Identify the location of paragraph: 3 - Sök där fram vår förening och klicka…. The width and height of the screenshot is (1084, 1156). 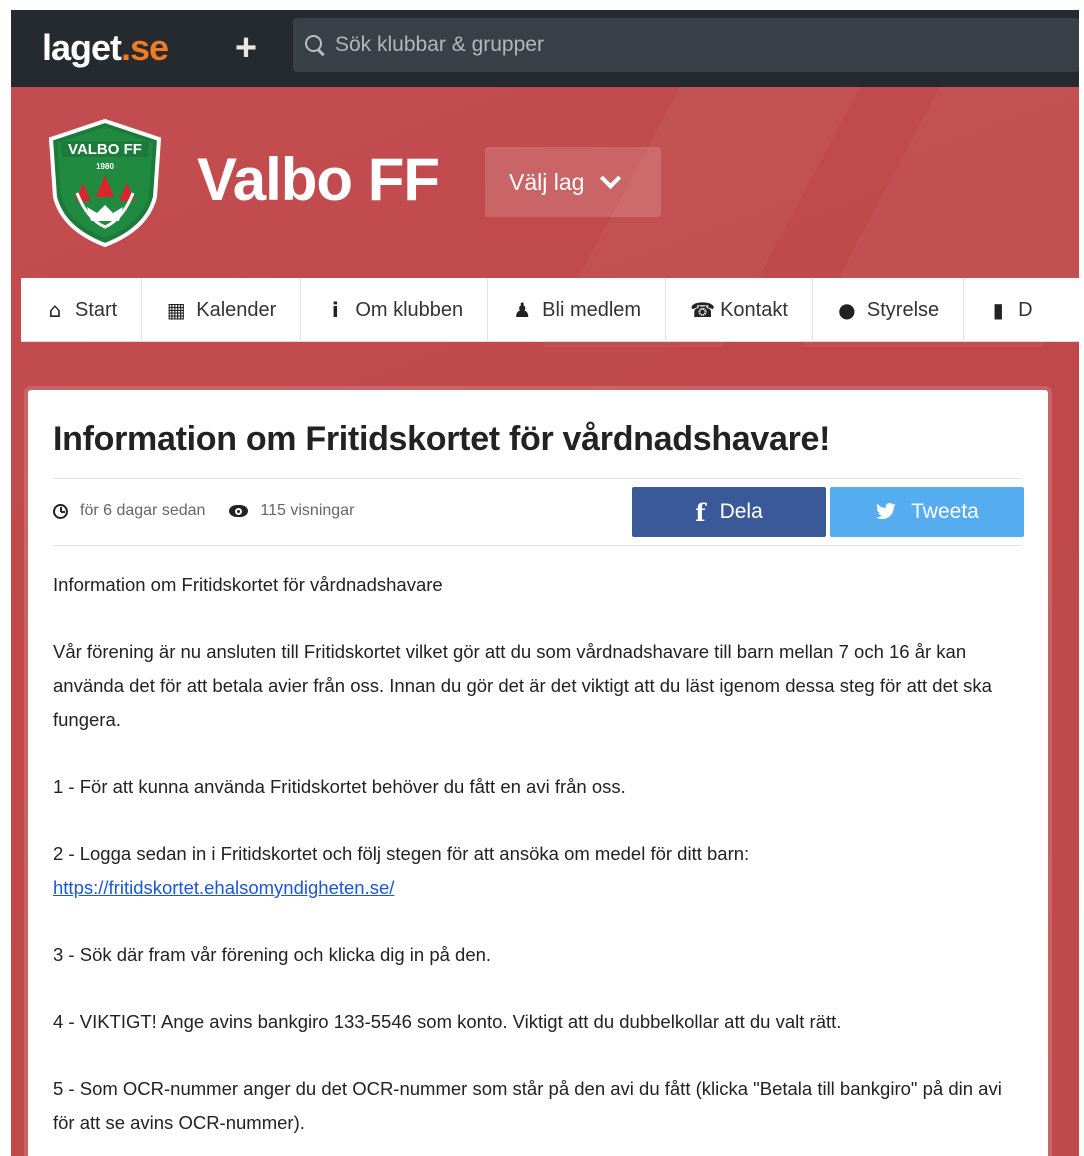
(272, 954).